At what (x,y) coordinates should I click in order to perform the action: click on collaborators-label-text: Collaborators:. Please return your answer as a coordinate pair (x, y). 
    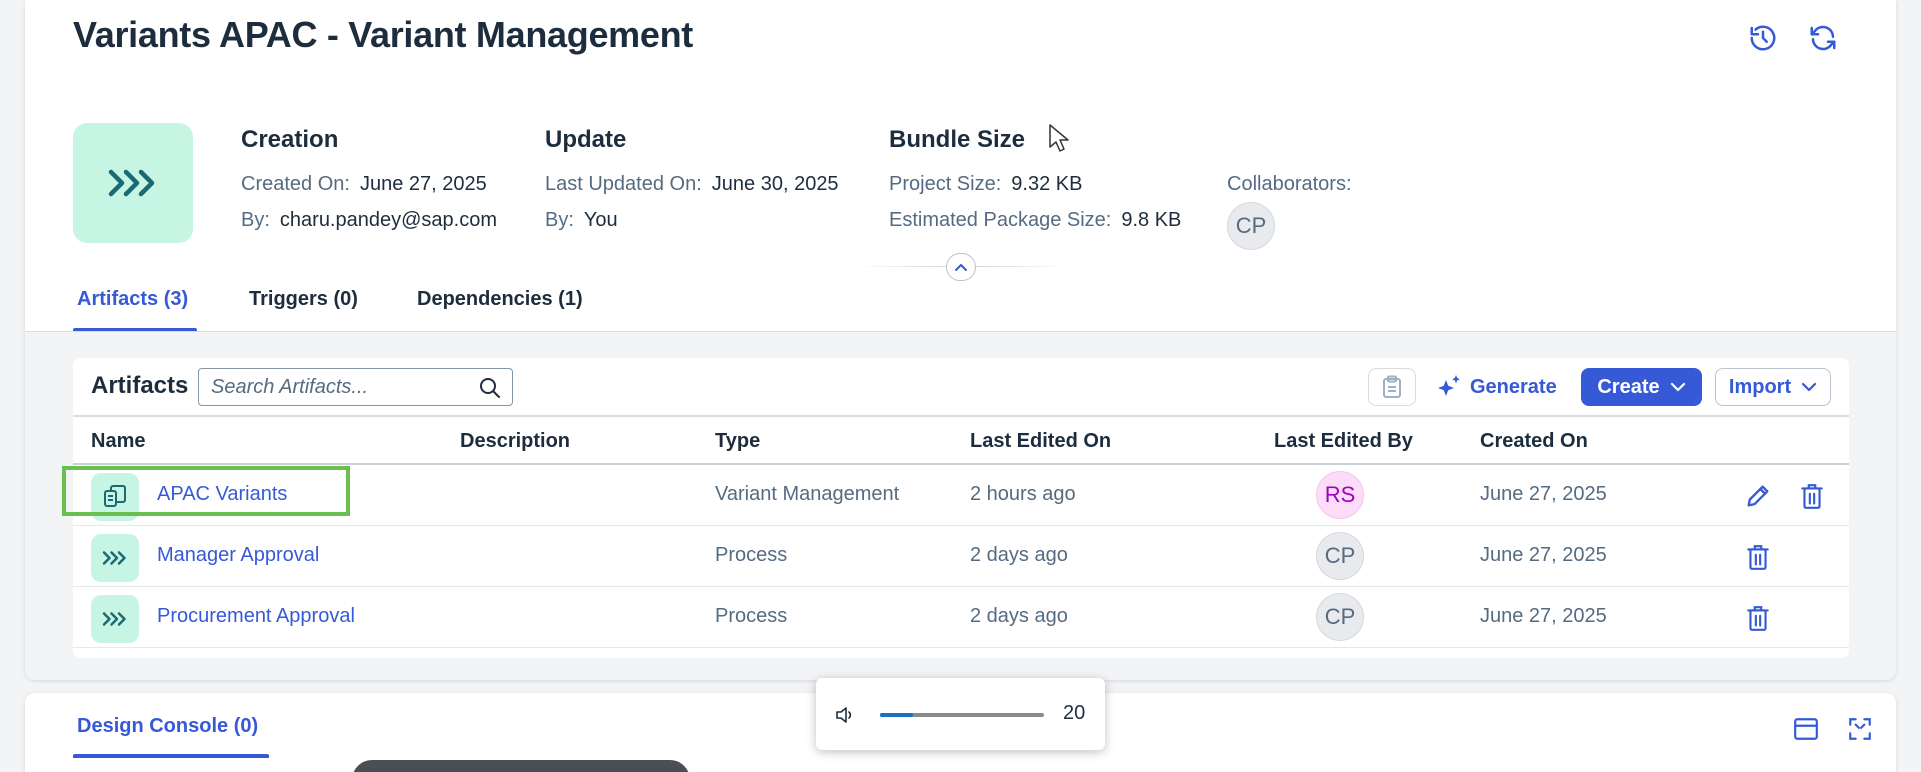
    Looking at the image, I should click on (1289, 184).